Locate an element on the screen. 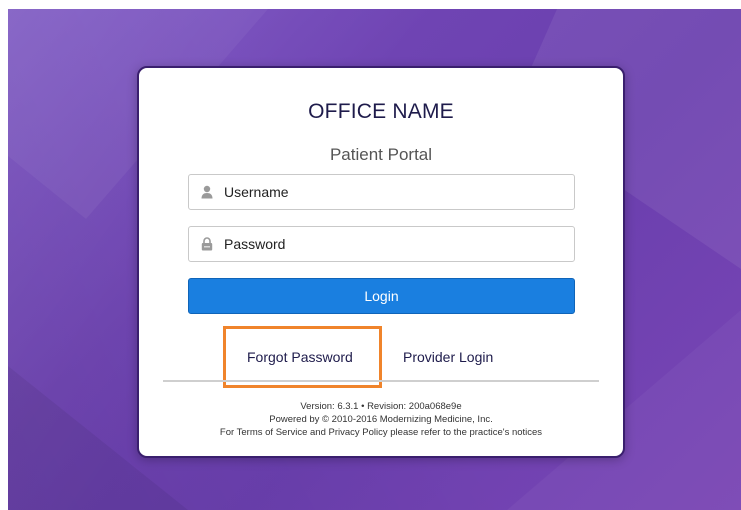  portal-title: Patient Portal is located at coordinates (381, 154).